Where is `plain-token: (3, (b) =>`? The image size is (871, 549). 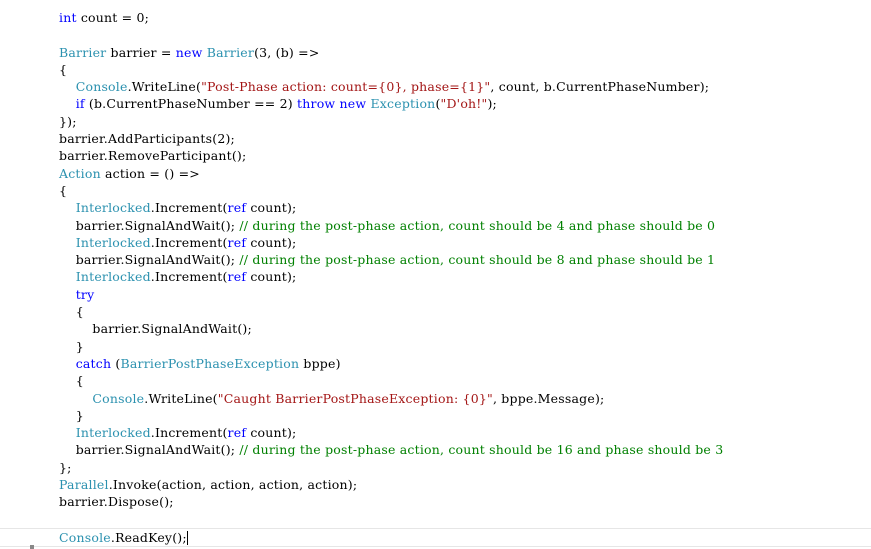
plain-token: (3, (b) => is located at coordinates (287, 52).